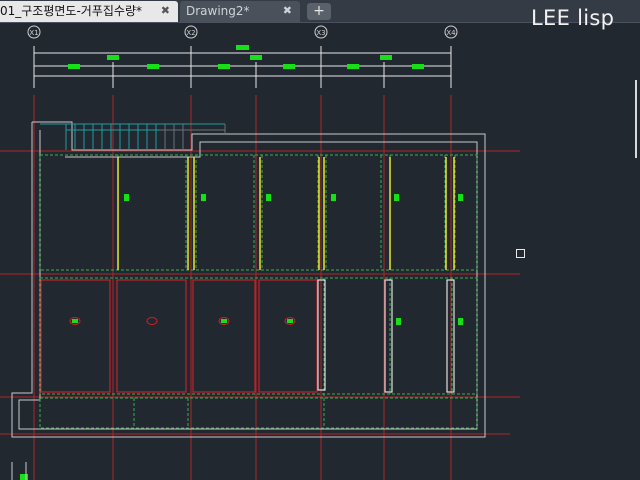 Image resolution: width=640 pixels, height=480 pixels. I want to click on grid-label: X2, so click(190, 33).